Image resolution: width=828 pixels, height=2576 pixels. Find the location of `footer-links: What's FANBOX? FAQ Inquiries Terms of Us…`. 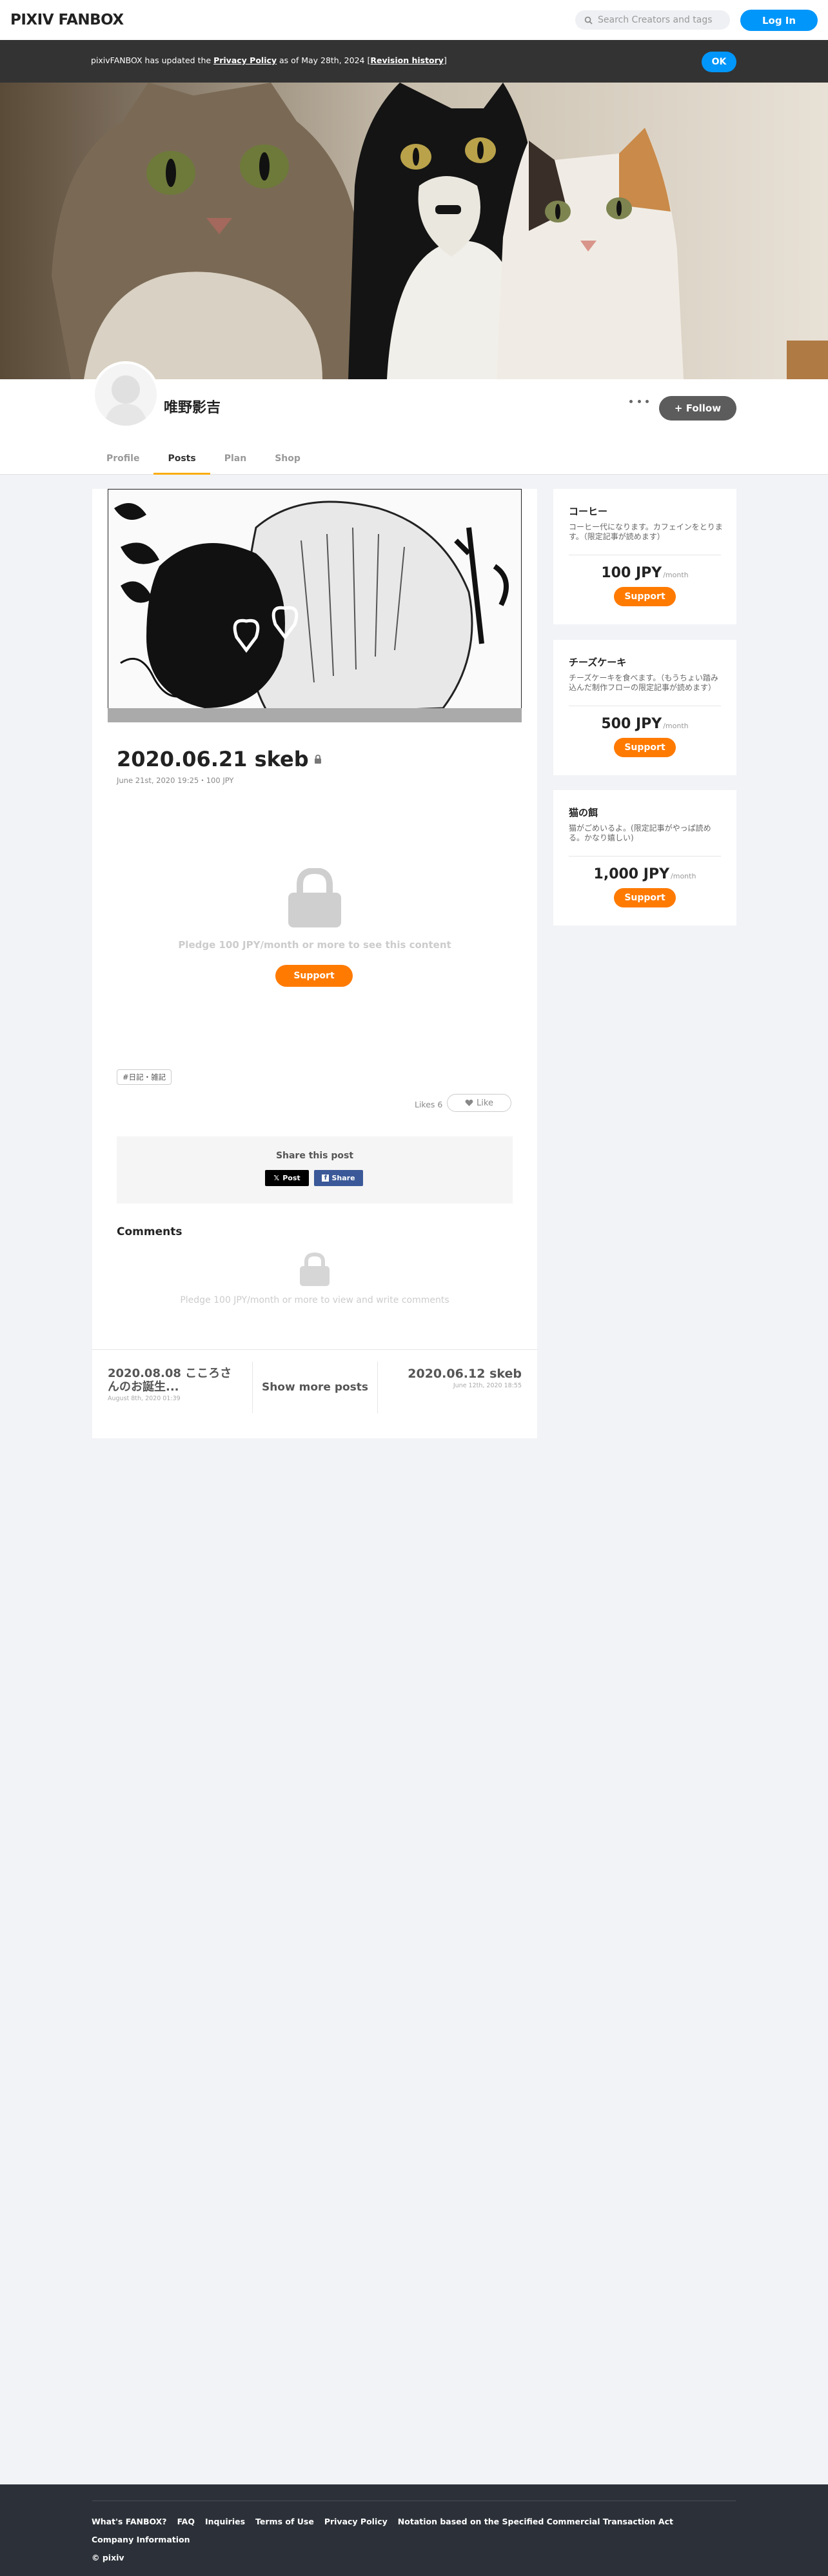

footer-links: What's FANBOX? FAQ Inquiries Terms of Us… is located at coordinates (388, 2521).